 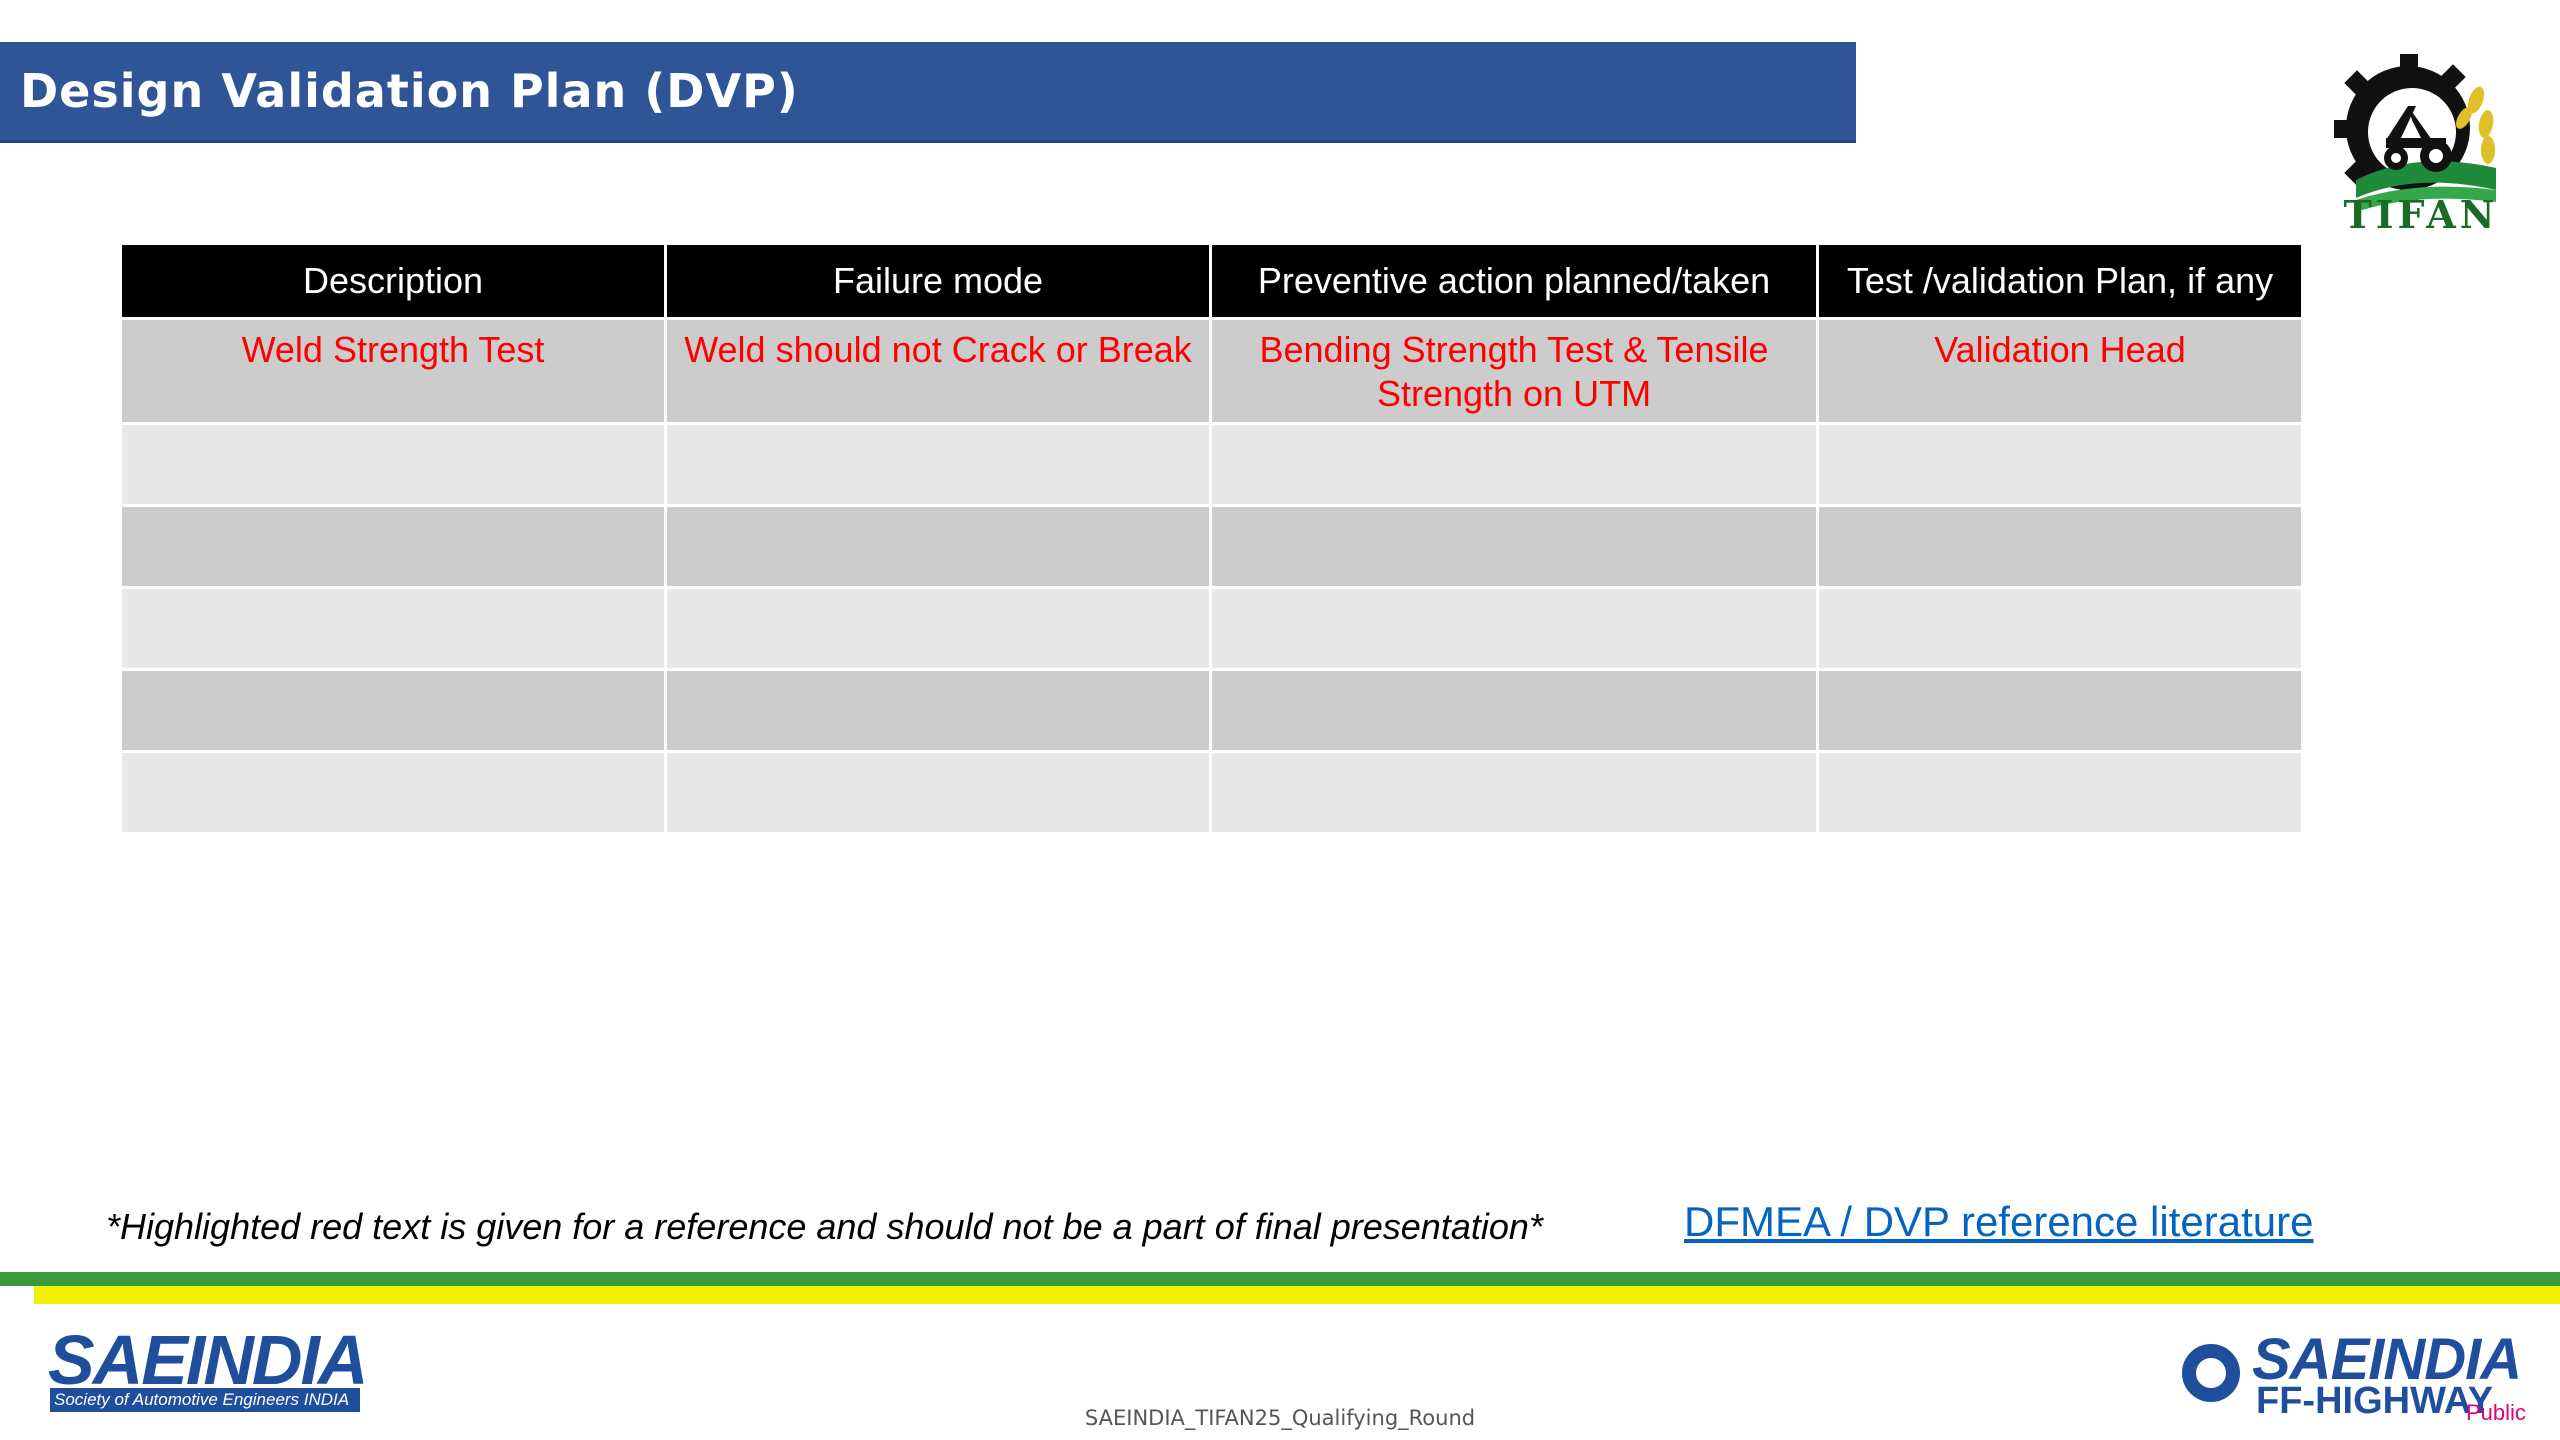 What do you see at coordinates (2060, 281) in the screenshot?
I see `column-header-test-plan: Test /validation Plan, if any` at bounding box center [2060, 281].